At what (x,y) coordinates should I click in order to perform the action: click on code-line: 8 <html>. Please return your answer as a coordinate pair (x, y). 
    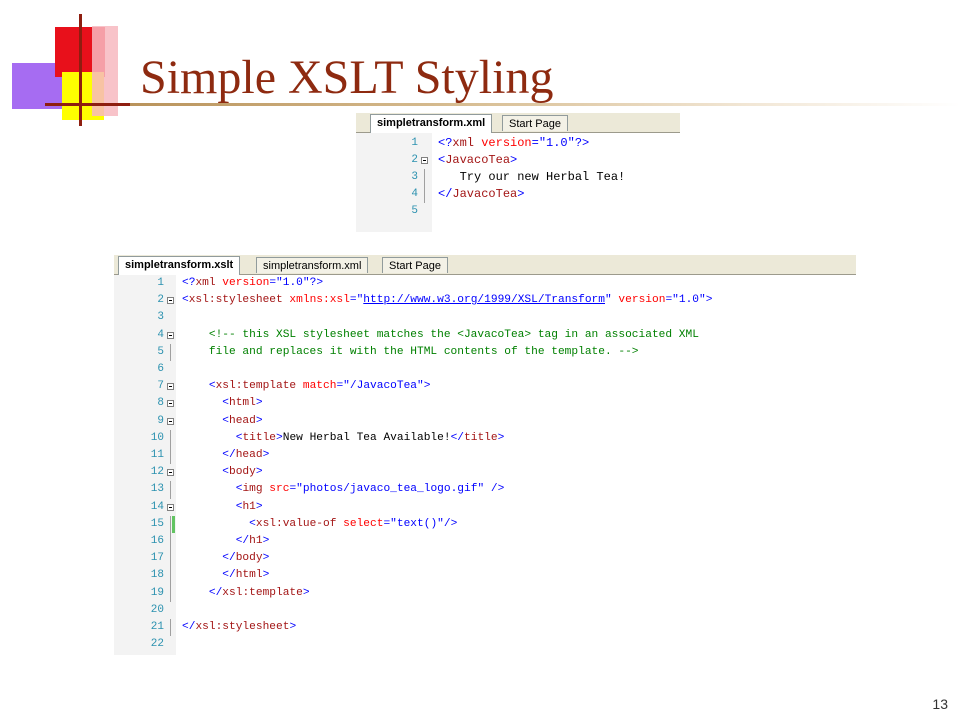
    Looking at the image, I should click on (485, 403).